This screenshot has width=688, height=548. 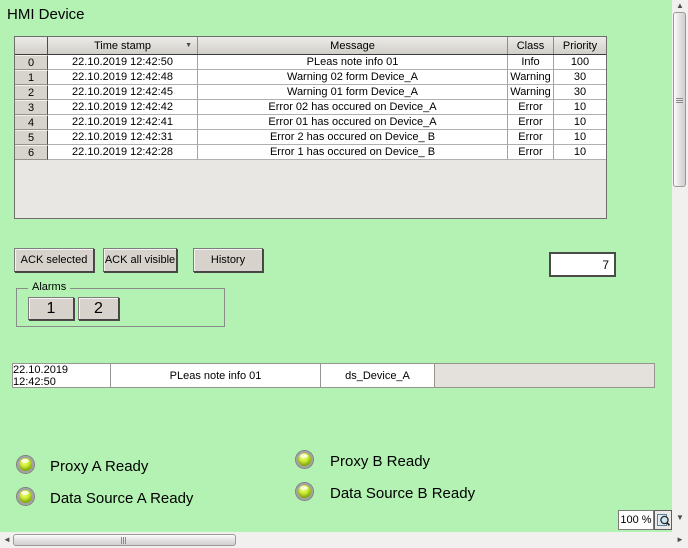 I want to click on col-header-timestamp: Time stamp ▼, so click(x=123, y=45).